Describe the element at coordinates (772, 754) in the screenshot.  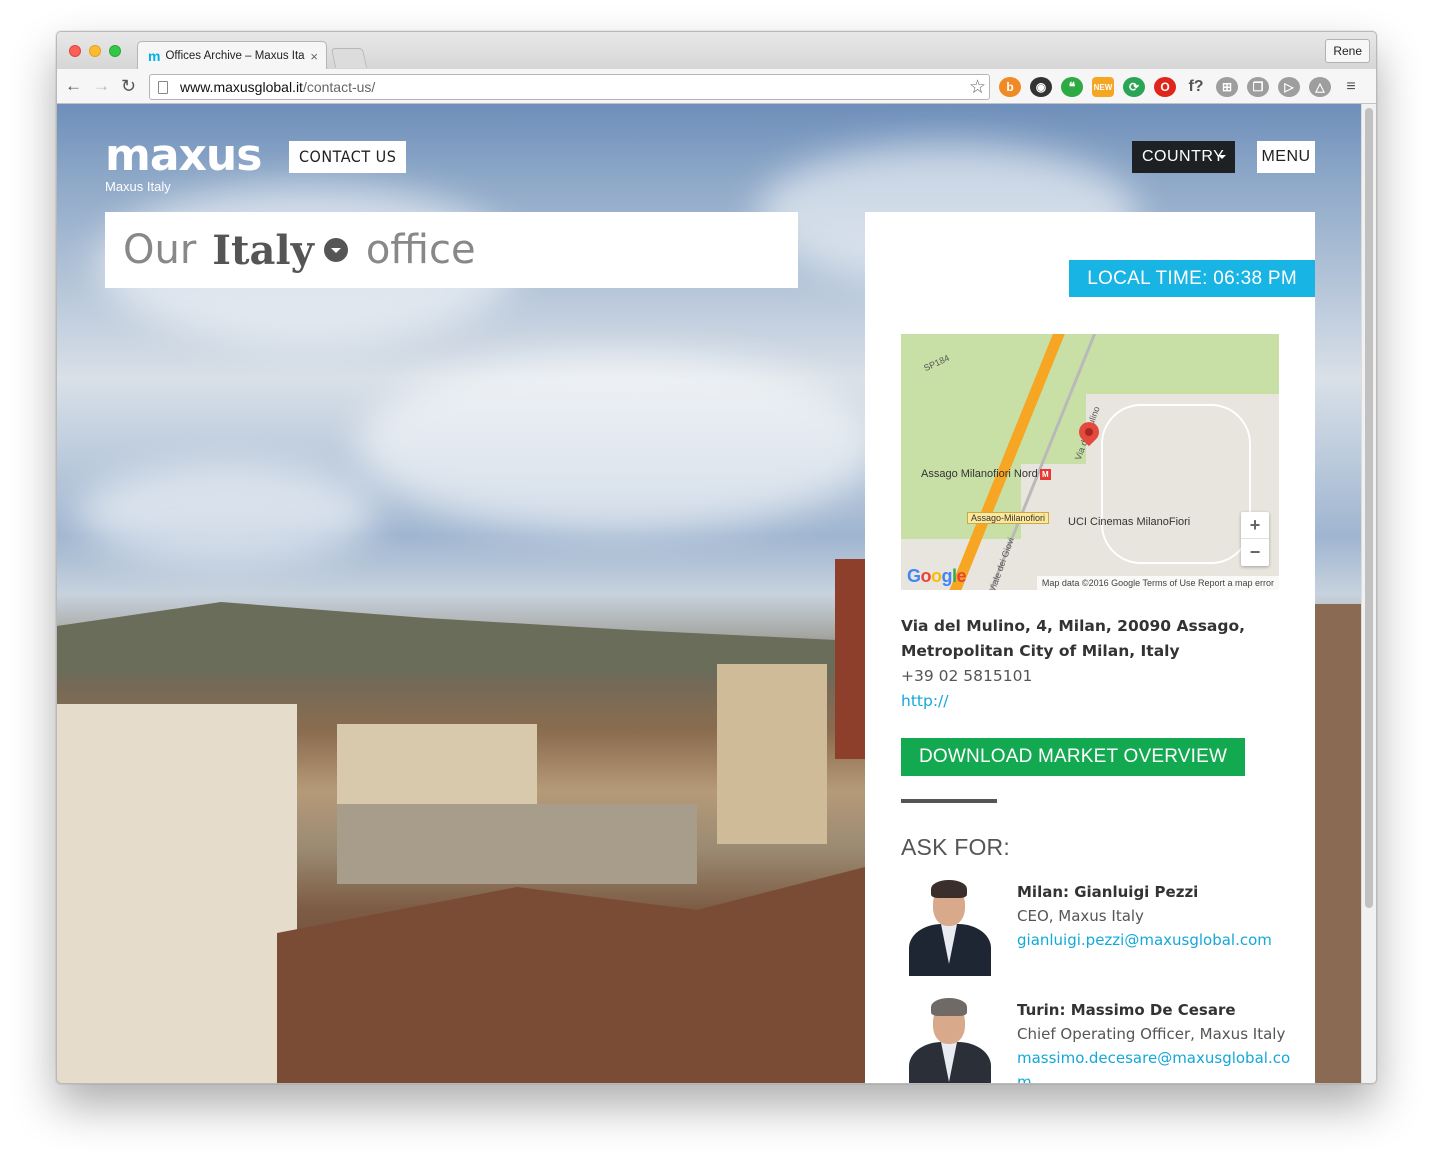
I see `church-dome` at that location.